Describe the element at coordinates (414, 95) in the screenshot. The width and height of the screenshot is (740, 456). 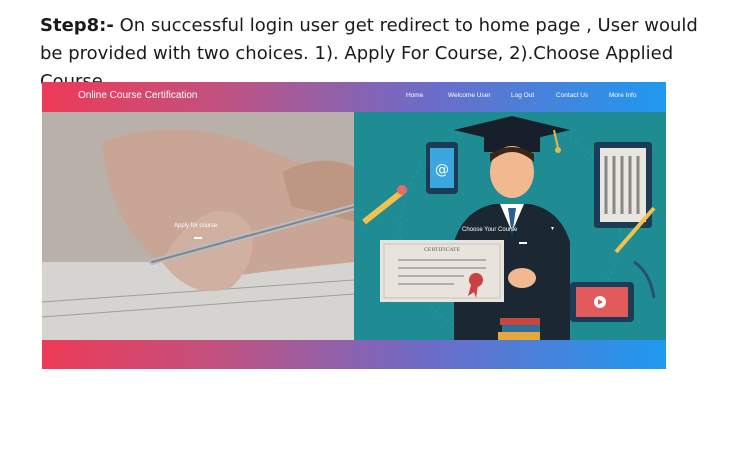
I see `nav-home: Home` at that location.